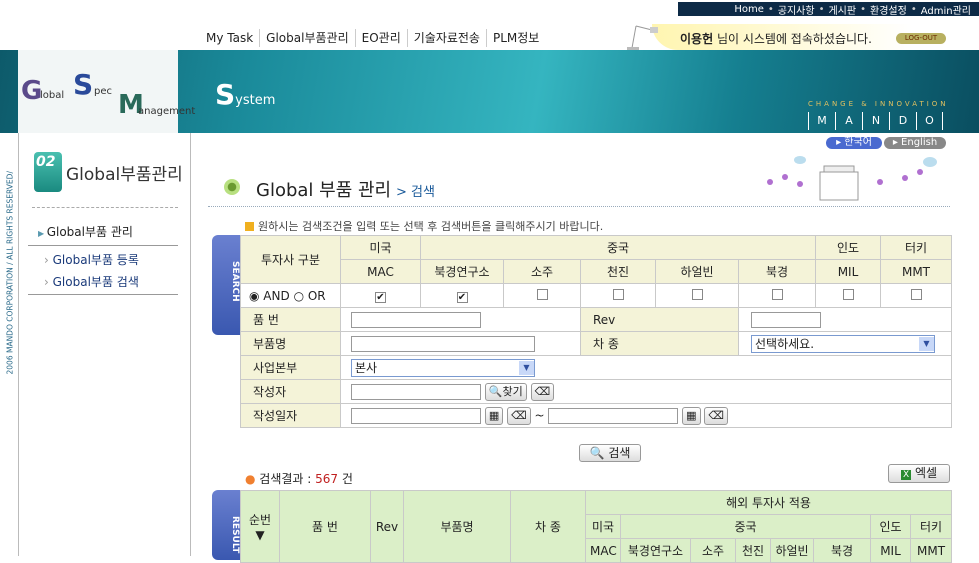 This screenshot has width=979, height=563. I want to click on country-cn: 중국, so click(618, 247).